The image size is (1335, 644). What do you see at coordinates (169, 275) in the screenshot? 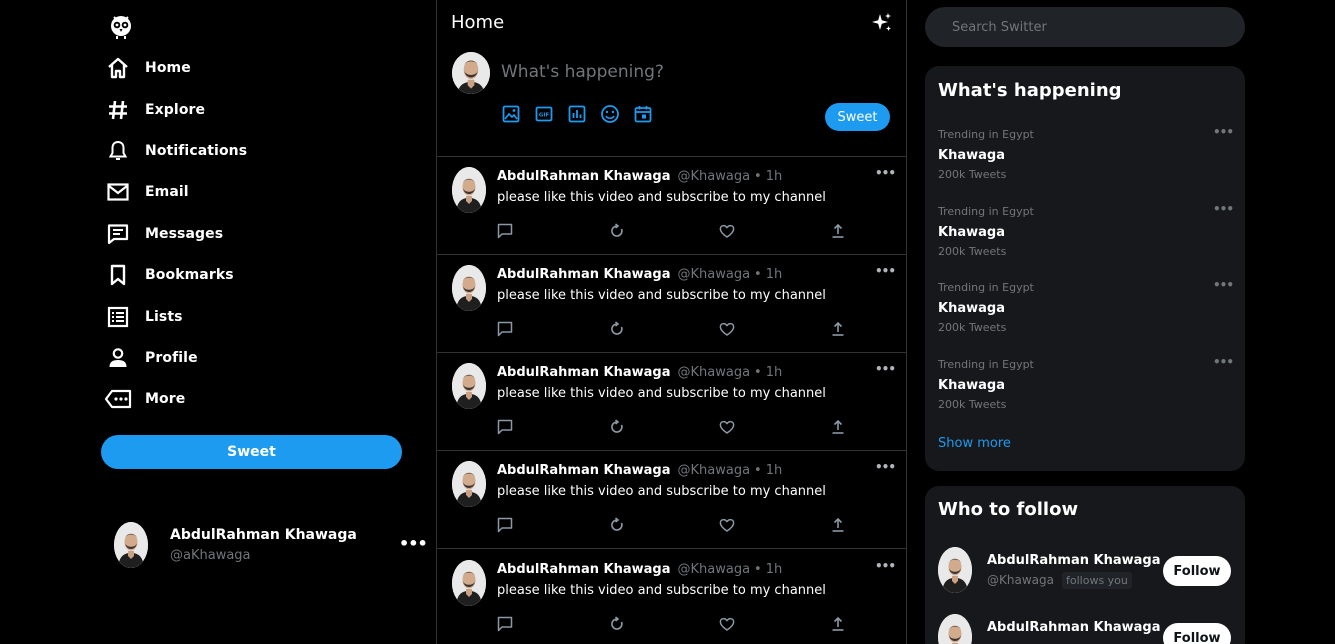
I see `nav-bookmarks: Bookmarks` at bounding box center [169, 275].